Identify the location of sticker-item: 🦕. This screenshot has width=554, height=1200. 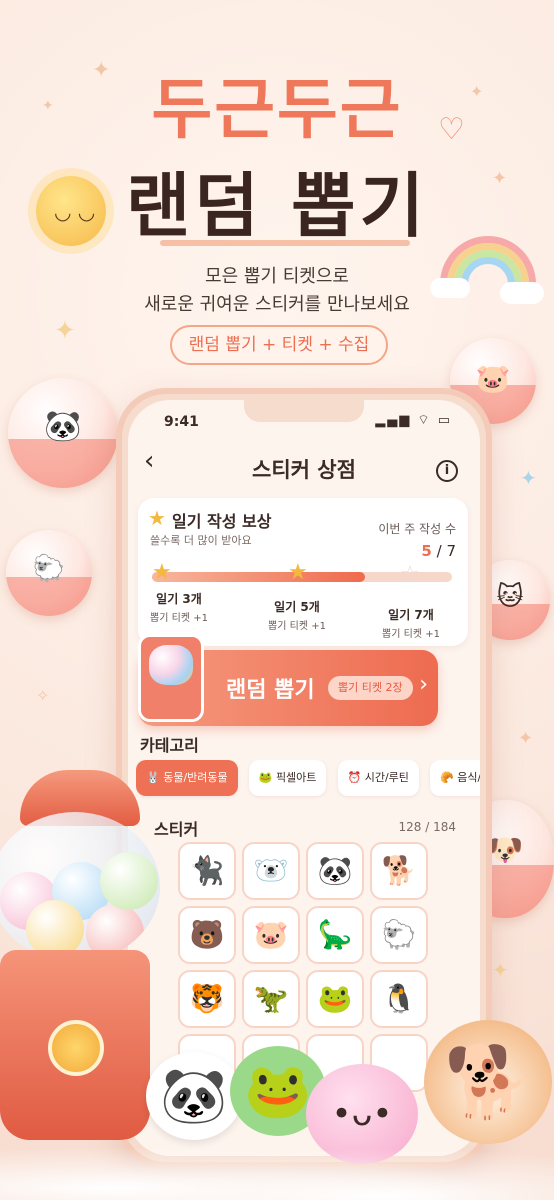
(335, 935).